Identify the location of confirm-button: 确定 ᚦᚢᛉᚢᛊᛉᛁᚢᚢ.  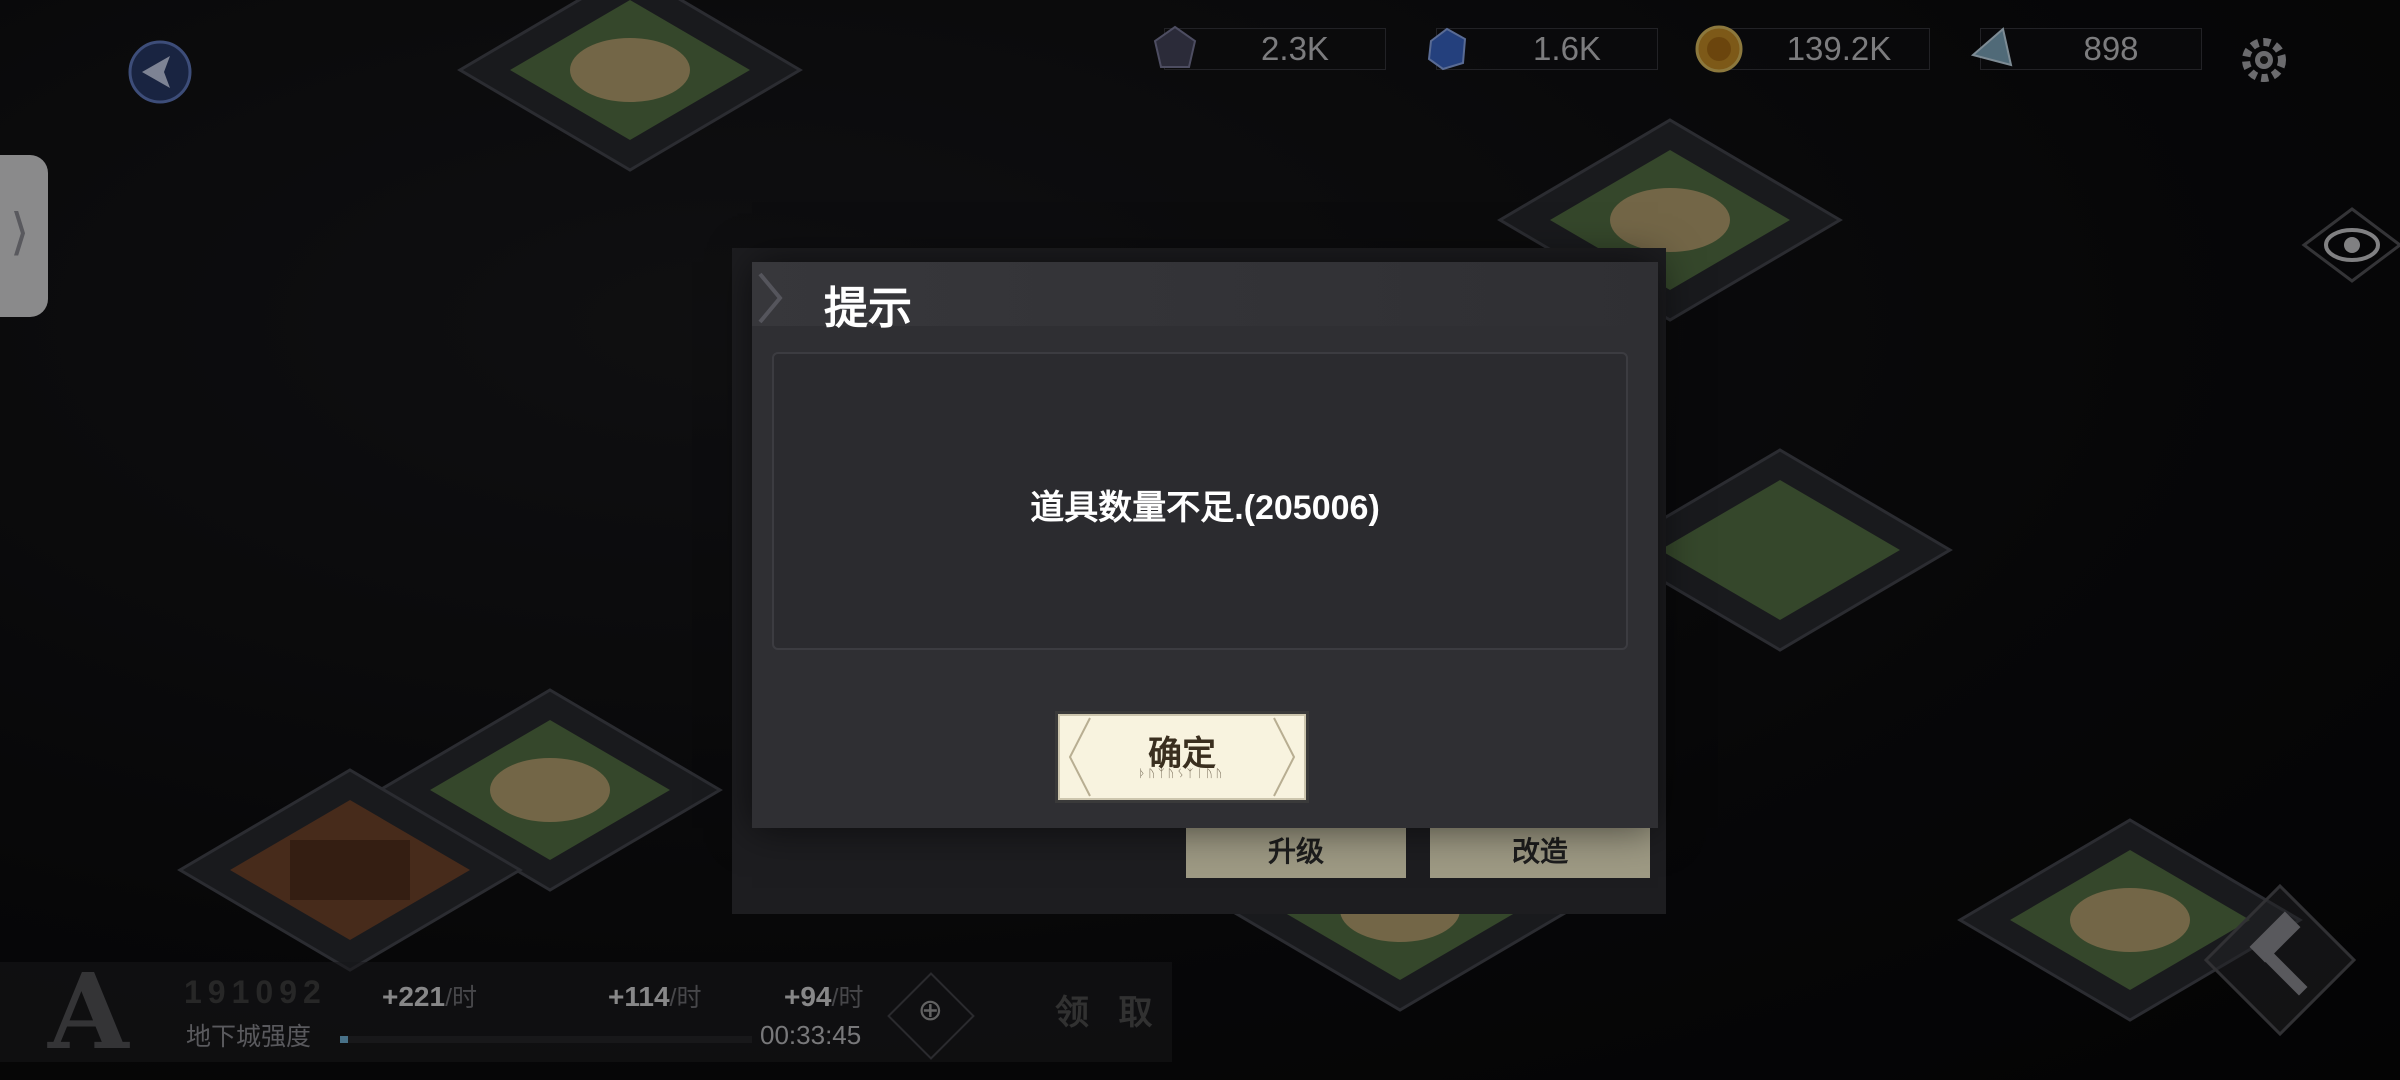
(1182, 757).